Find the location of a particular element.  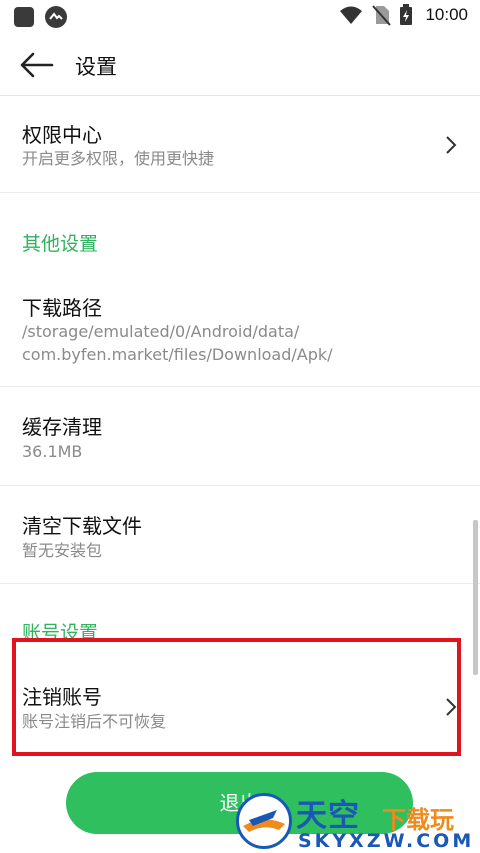

back-button is located at coordinates (37, 65).